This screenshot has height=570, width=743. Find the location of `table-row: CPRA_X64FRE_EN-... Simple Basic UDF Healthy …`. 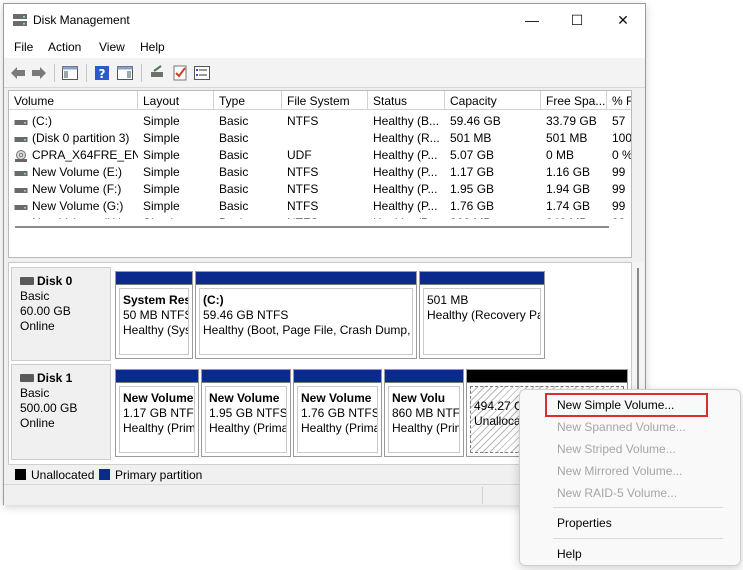

table-row: CPRA_X64FRE_EN-... Simple Basic UDF Healthy … is located at coordinates (320, 154).